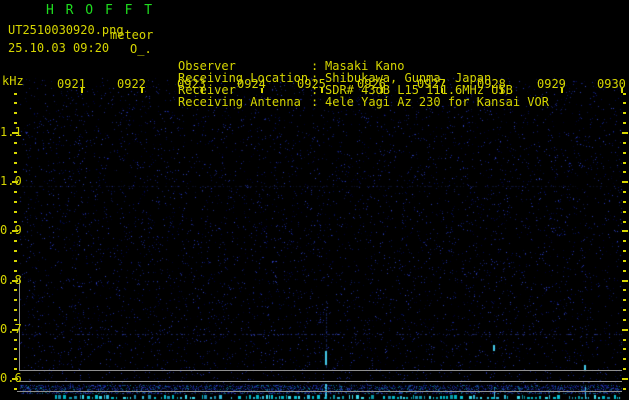 The width and height of the screenshot is (629, 400). Describe the element at coordinates (551, 84) in the screenshot. I see `time-label: 0929` at that location.